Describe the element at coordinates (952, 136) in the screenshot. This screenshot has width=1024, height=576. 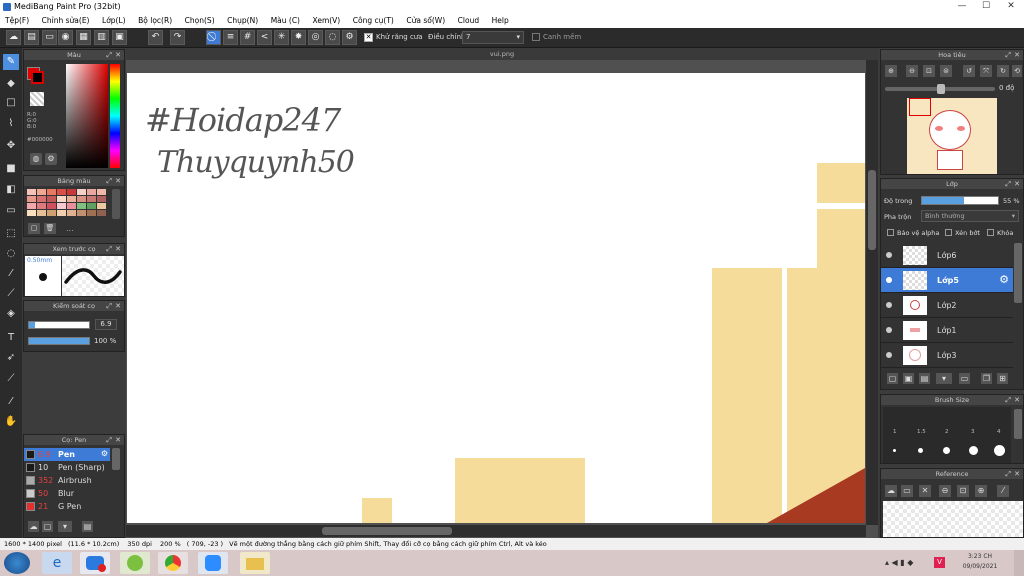
I see `navigator-thumbnail` at that location.